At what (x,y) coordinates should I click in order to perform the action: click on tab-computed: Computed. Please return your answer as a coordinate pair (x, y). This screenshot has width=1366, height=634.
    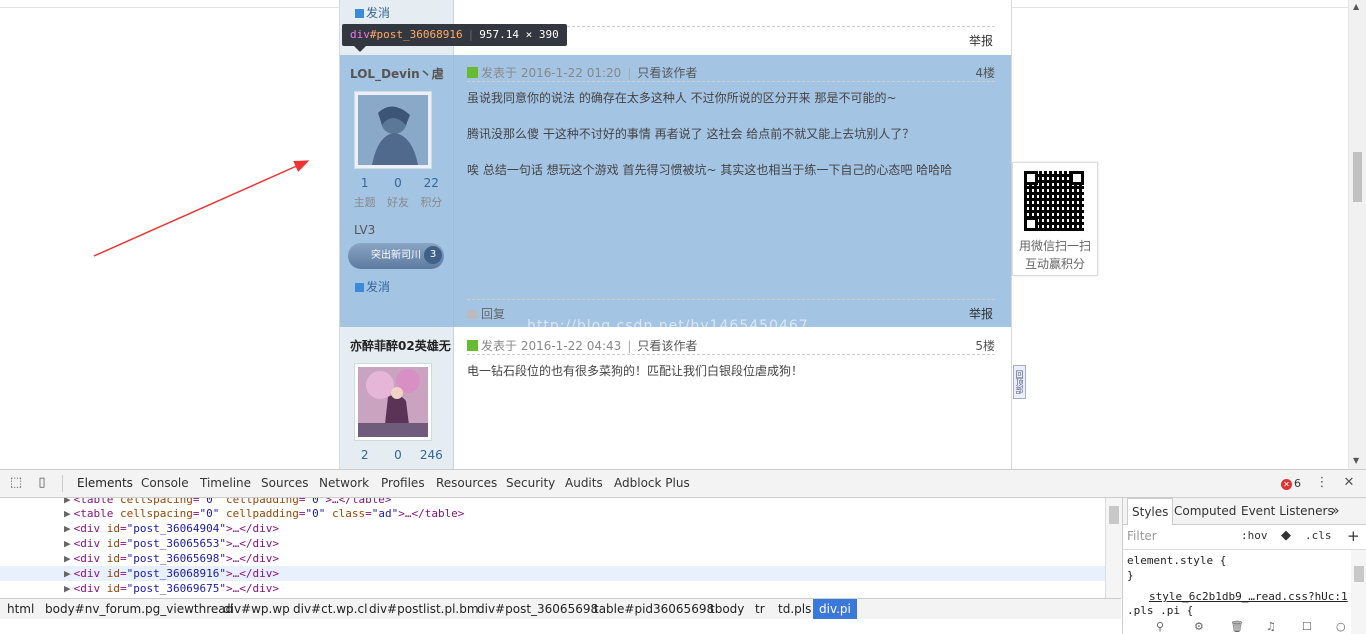
    Looking at the image, I should click on (1205, 511).